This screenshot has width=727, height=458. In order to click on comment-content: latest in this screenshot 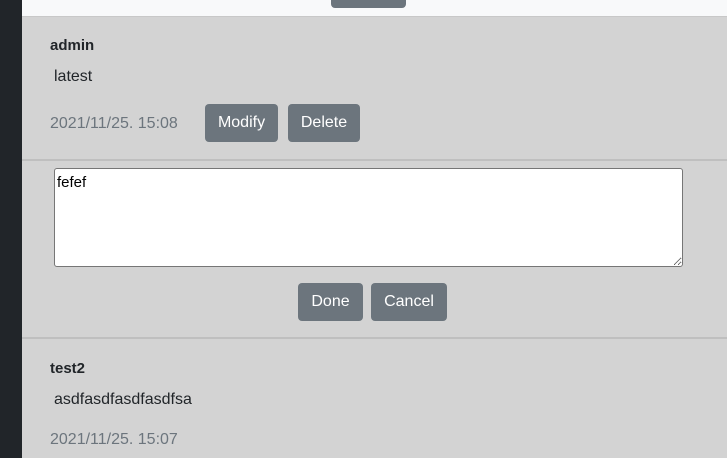, I will do `click(73, 76)`.